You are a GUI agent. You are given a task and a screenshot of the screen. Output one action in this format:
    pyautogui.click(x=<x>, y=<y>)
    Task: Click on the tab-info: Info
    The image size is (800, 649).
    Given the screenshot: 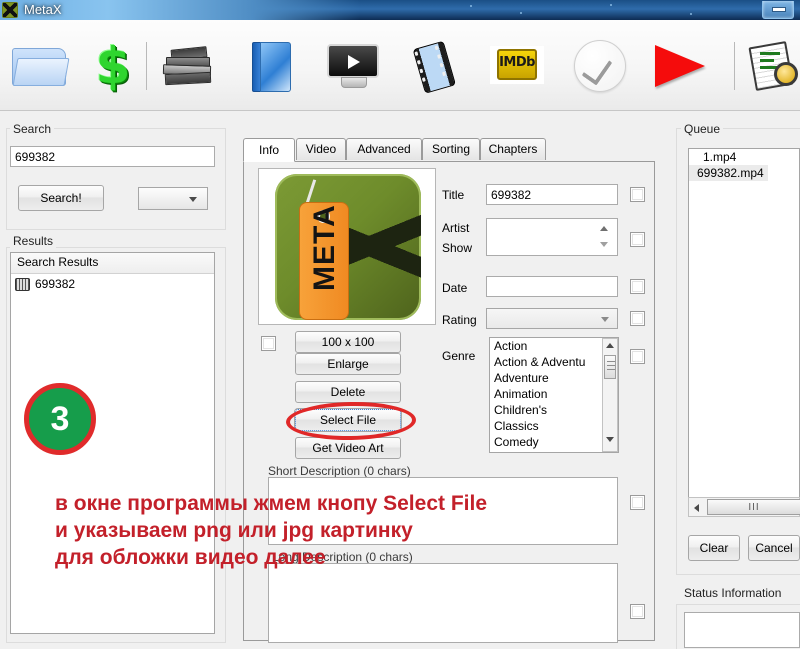 What is the action you would take?
    pyautogui.click(x=269, y=150)
    